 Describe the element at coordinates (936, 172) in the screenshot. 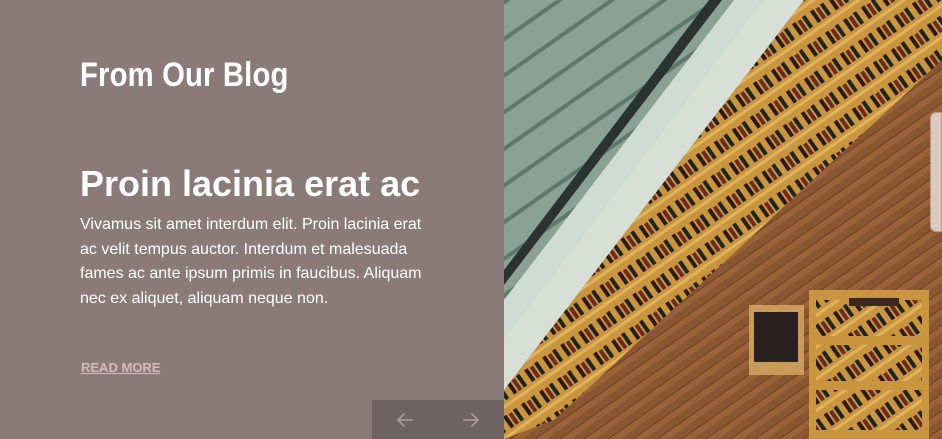

I see `side-tab-handle` at that location.